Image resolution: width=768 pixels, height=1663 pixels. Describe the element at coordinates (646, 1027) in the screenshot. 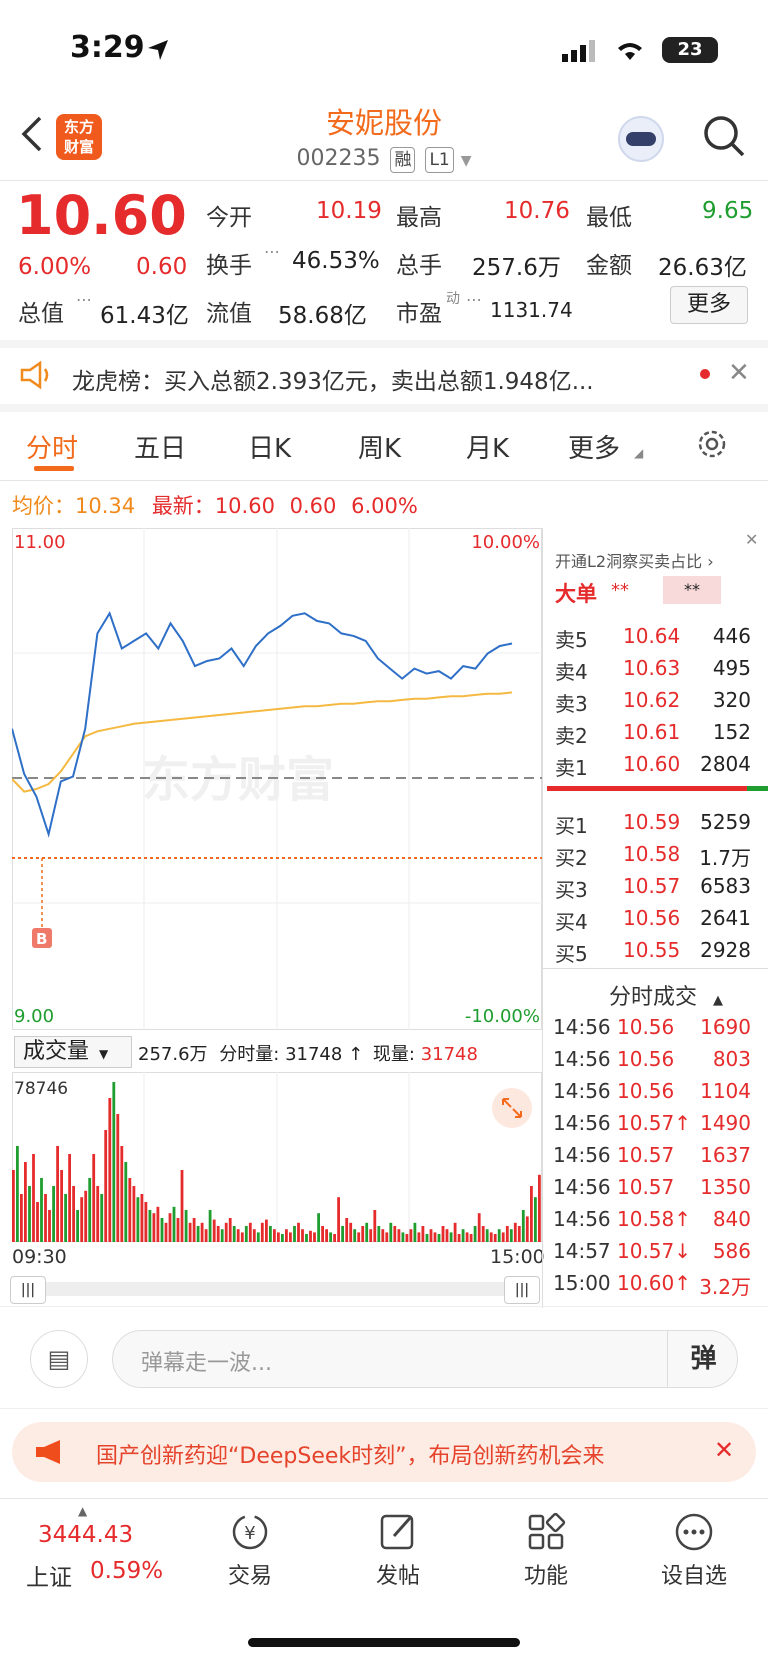

I see `tick-price: 10.56` at that location.